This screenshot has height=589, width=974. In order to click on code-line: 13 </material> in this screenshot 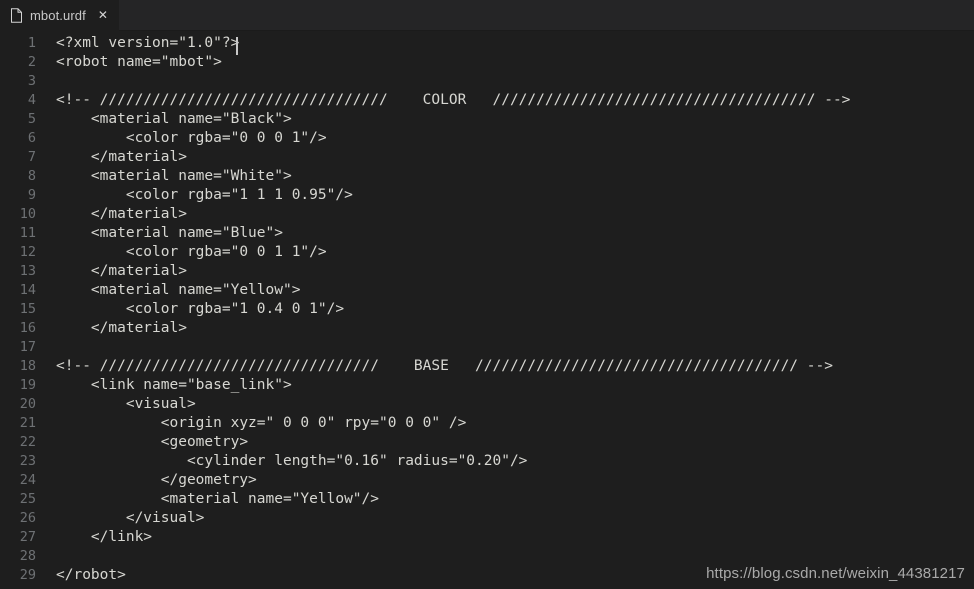, I will do `click(487, 271)`.